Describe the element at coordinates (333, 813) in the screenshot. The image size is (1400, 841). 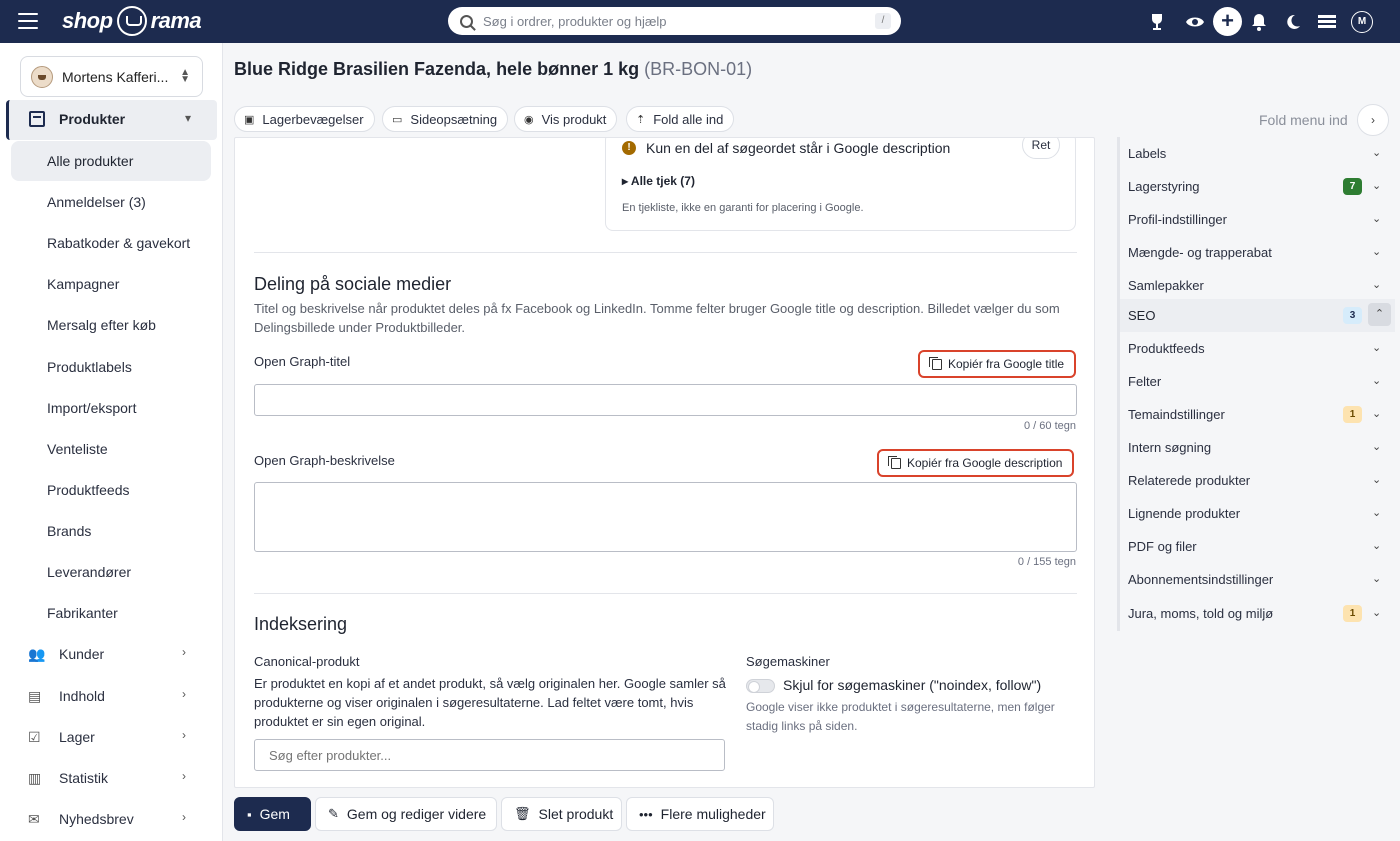
I see `pencil-icon: ✎` at that location.